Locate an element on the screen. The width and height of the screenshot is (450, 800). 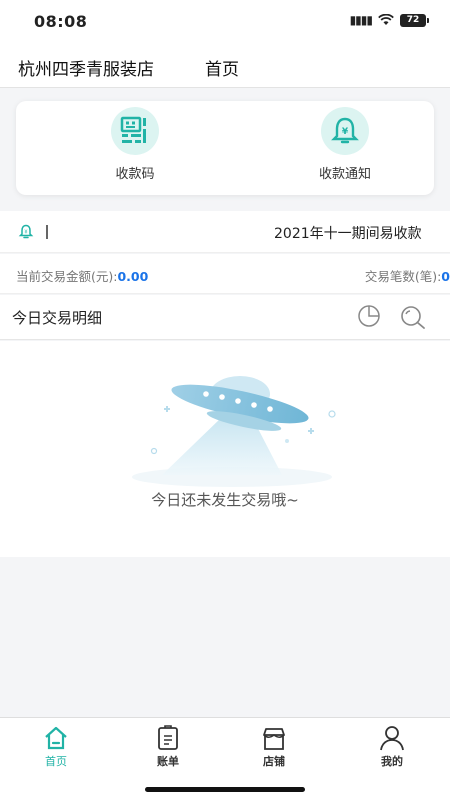
amount-stat: 当前交易金额(元):0.00 is located at coordinates (82, 275).